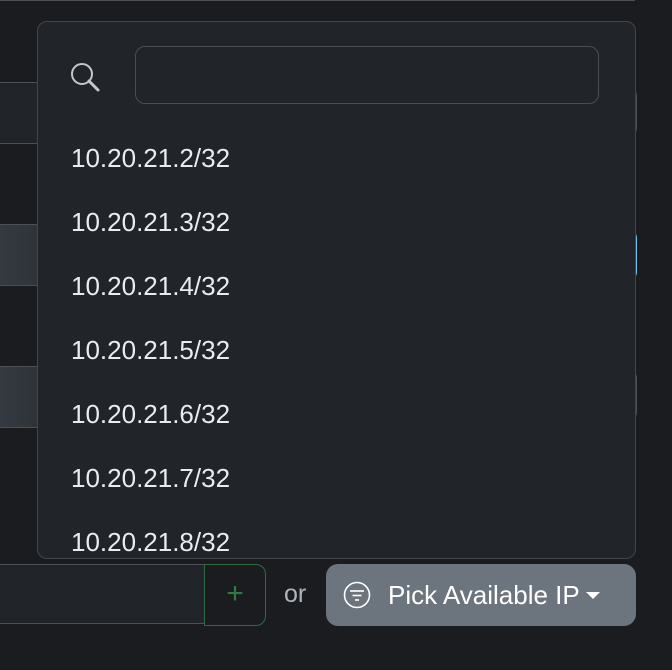  I want to click on divider, so click(317, 0).